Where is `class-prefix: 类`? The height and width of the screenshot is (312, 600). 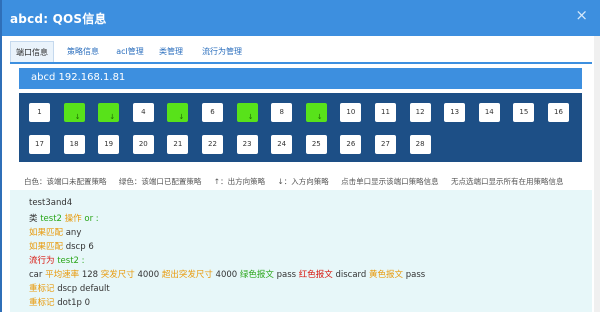
class-prefix: 类 is located at coordinates (33, 219).